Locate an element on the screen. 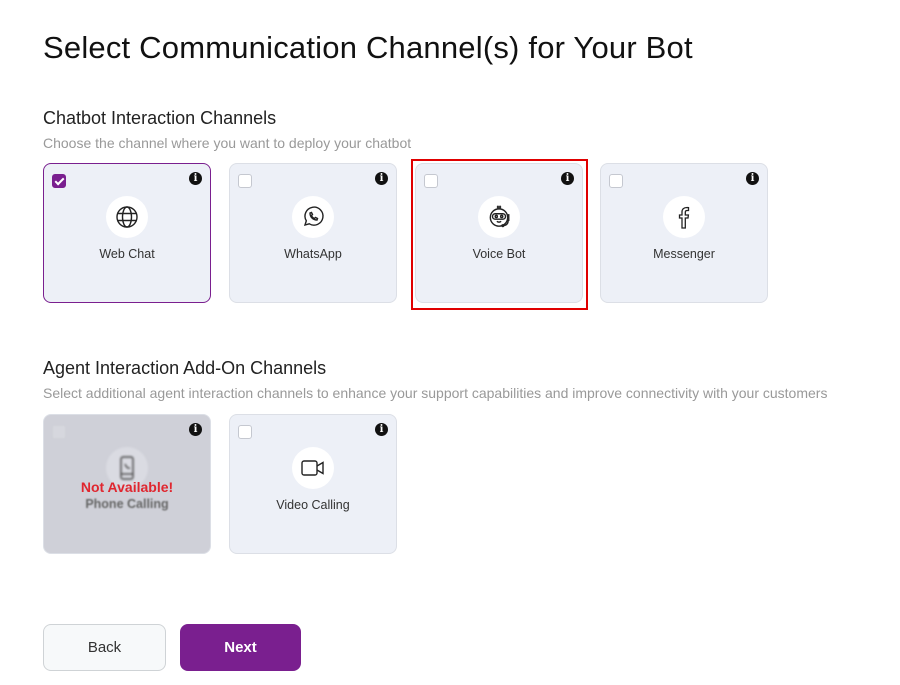 This screenshot has height=685, width=900. channel-label: WhatsApp is located at coordinates (313, 254).